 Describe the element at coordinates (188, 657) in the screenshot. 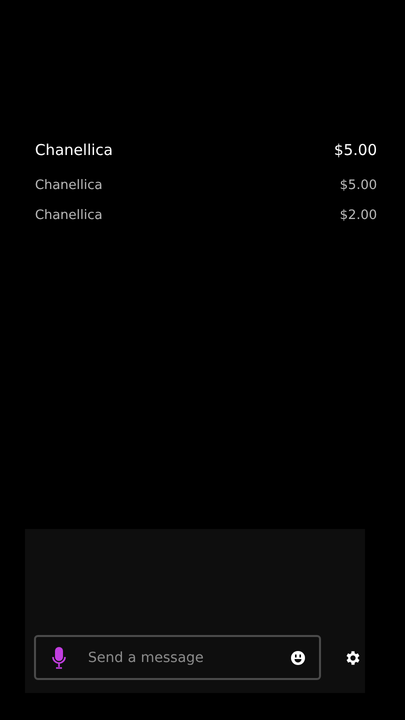

I see `message-field: Send a message` at that location.